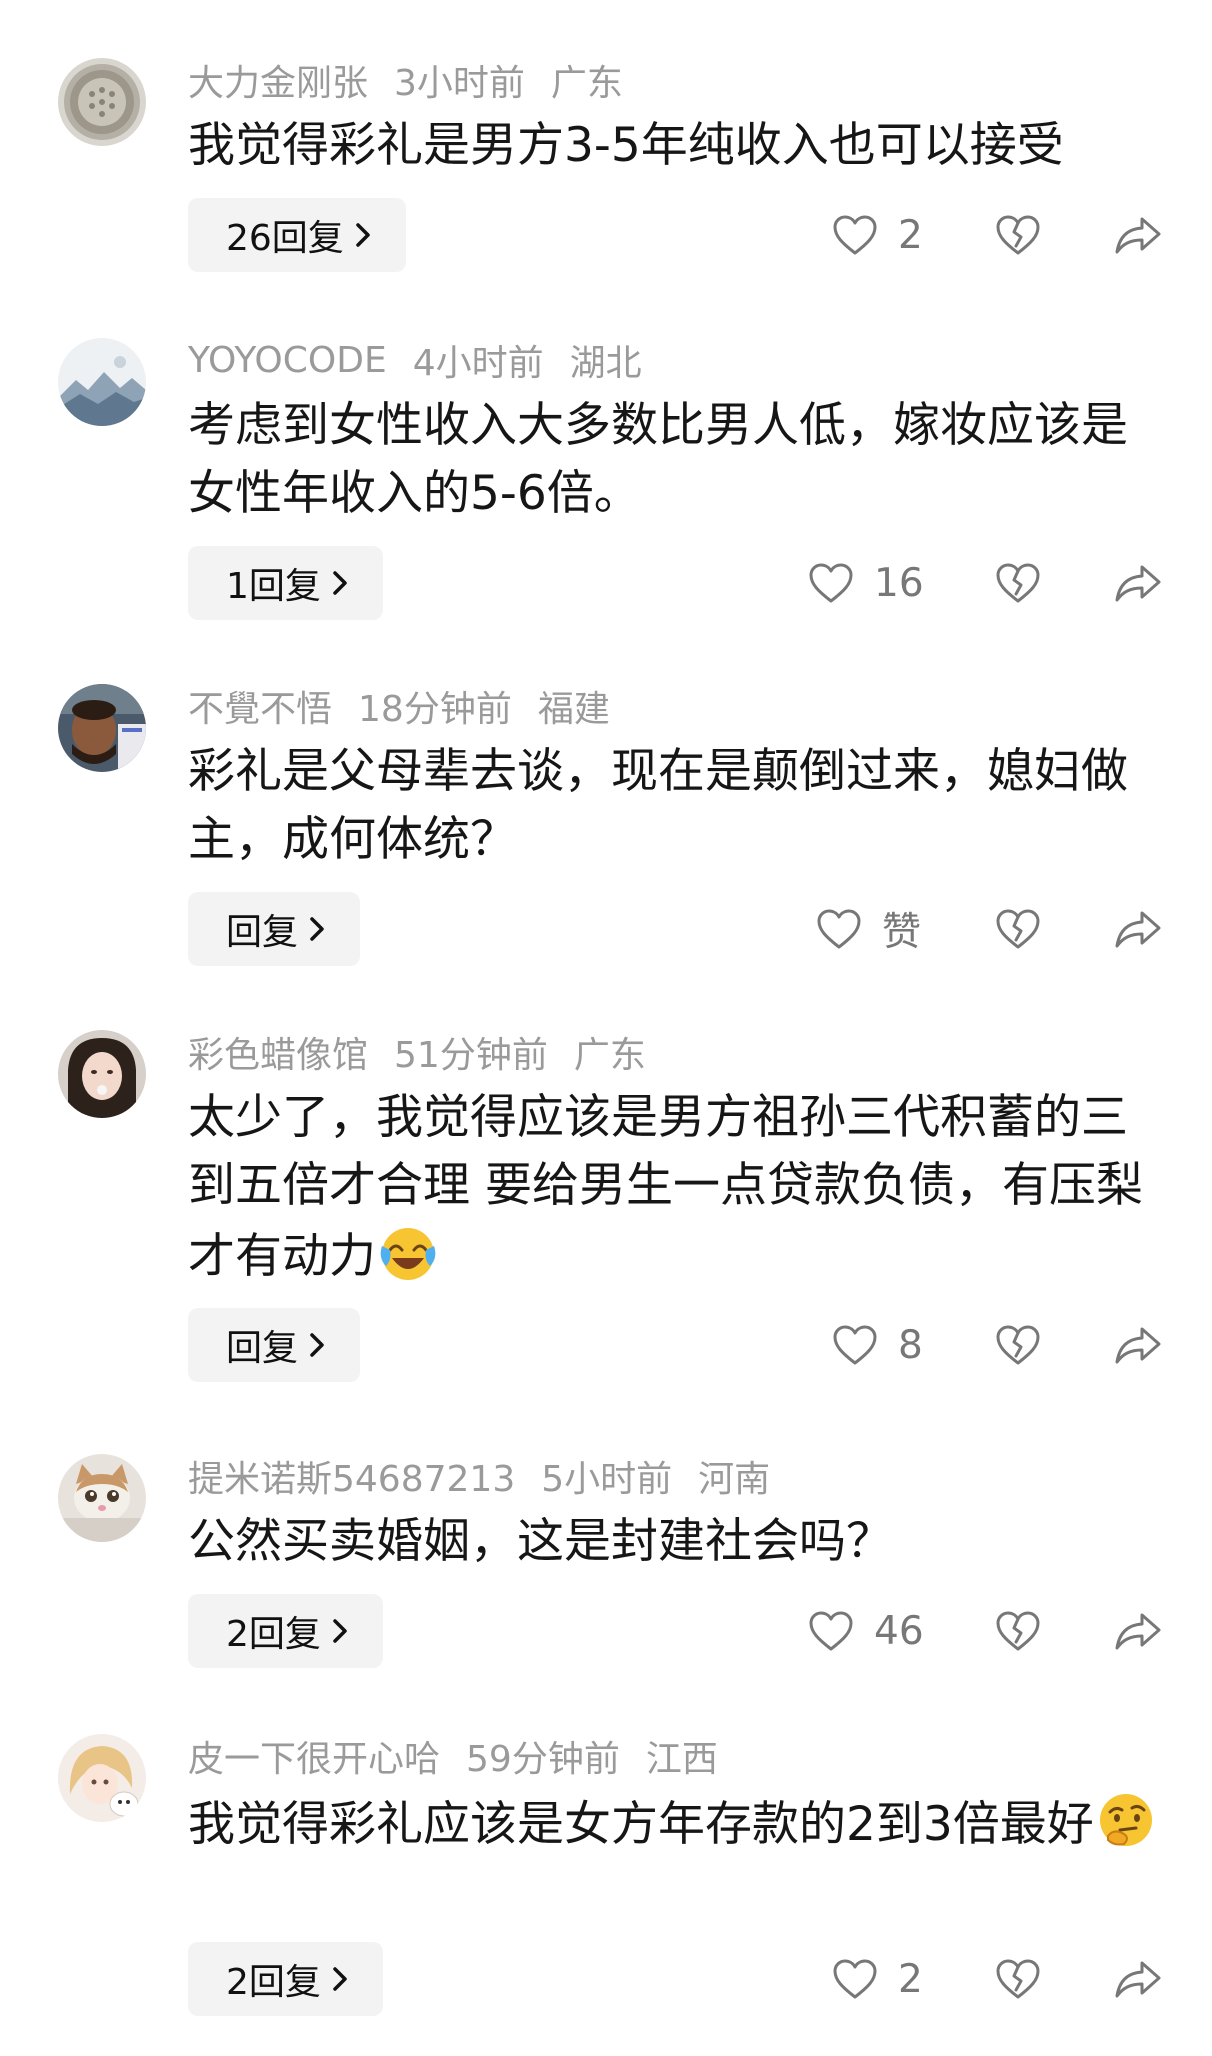 The image size is (1212, 2056). Describe the element at coordinates (868, 929) in the screenshot. I see `like-button: 赞` at that location.